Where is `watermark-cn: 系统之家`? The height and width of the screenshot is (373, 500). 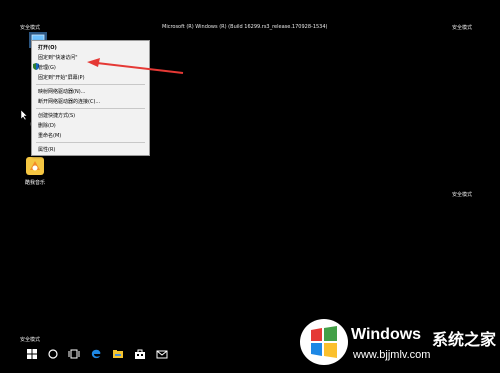
watermark-cn: 系统之家 is located at coordinates (464, 339).